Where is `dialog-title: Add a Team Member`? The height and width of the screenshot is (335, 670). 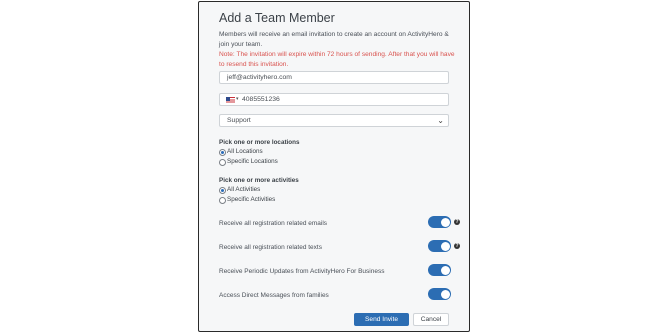
dialog-title: Add a Team Member is located at coordinates (277, 18).